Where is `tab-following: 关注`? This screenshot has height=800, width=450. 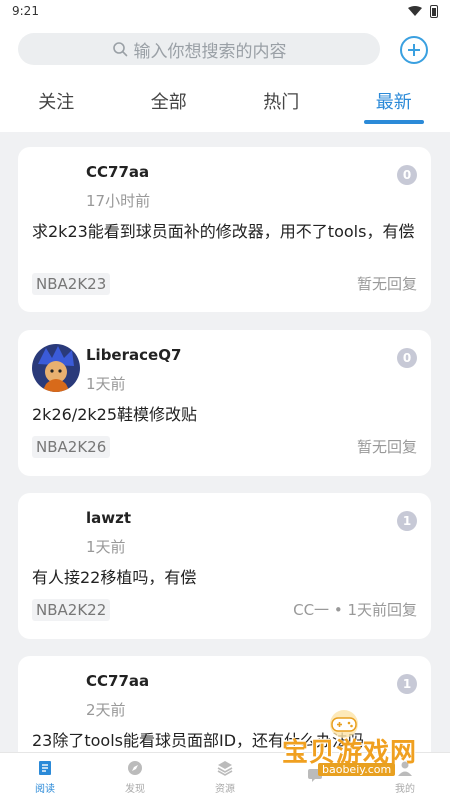 tab-following: 关注 is located at coordinates (56, 104).